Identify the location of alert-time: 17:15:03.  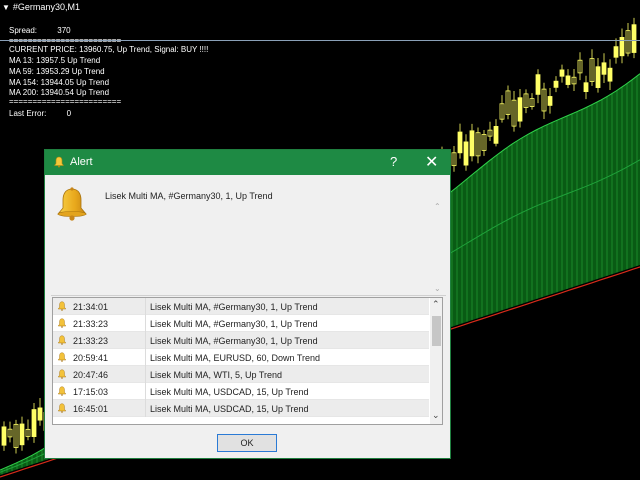
(91, 392).